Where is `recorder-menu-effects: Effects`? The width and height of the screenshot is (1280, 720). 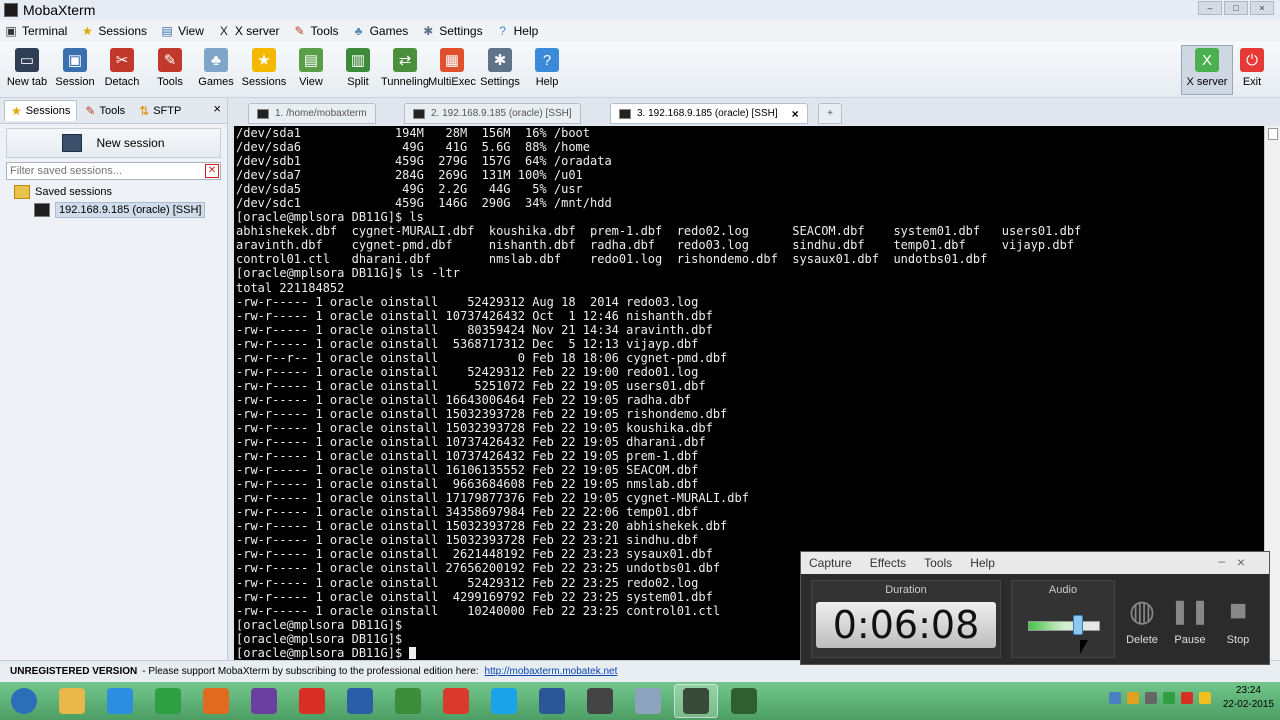 recorder-menu-effects: Effects is located at coordinates (888, 563).